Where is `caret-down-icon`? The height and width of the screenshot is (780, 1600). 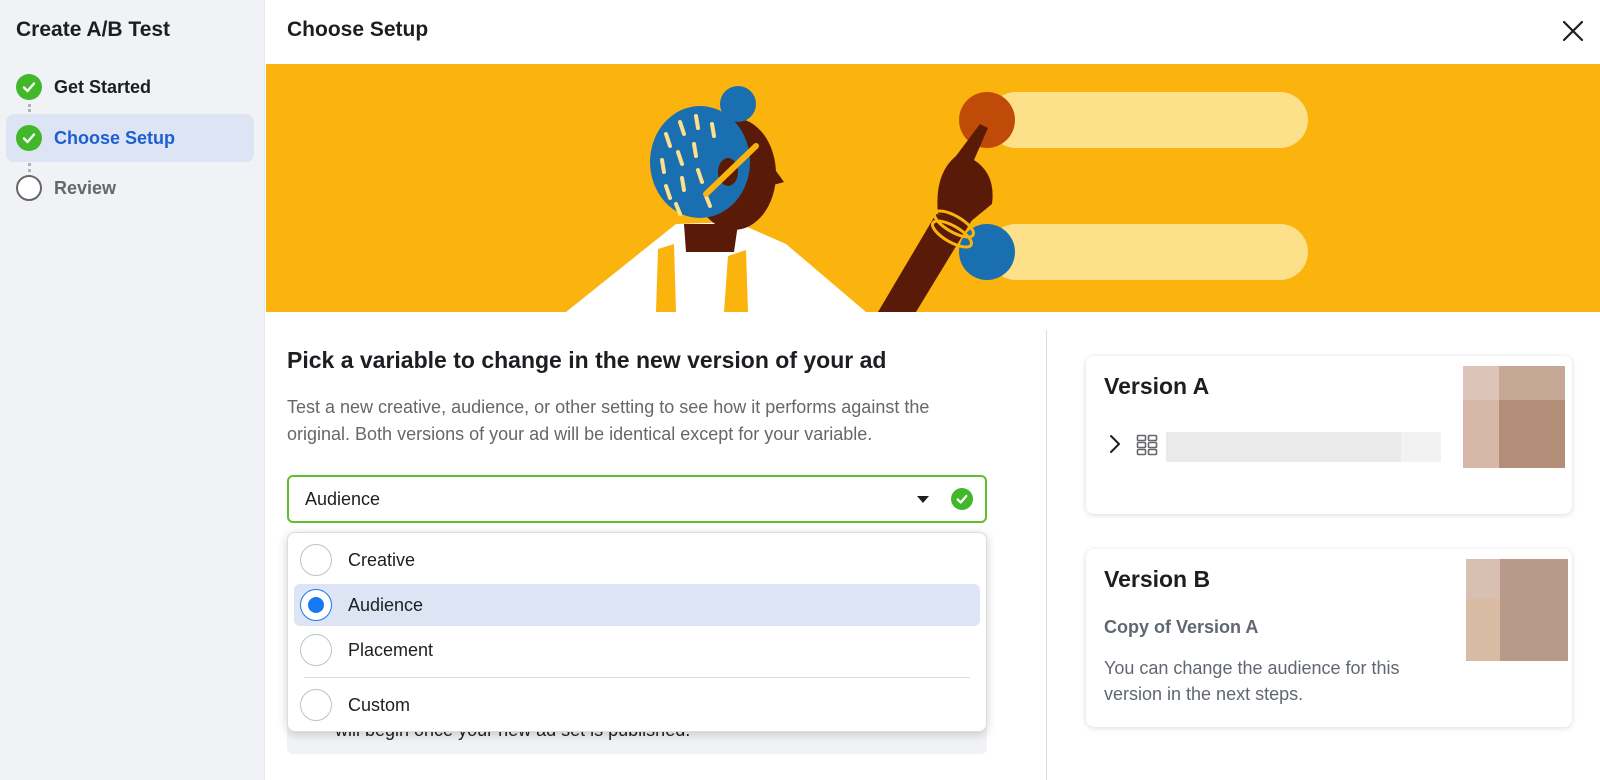
caret-down-icon is located at coordinates (923, 499).